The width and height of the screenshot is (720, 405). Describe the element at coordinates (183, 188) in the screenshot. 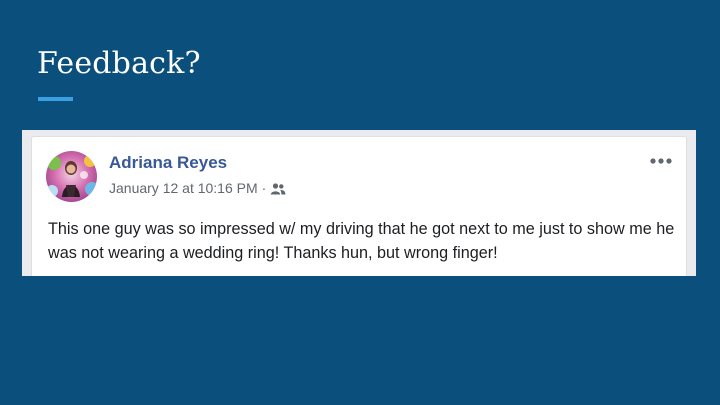

I see `post-timestamp-link: January 12 at 10:16 PM` at that location.